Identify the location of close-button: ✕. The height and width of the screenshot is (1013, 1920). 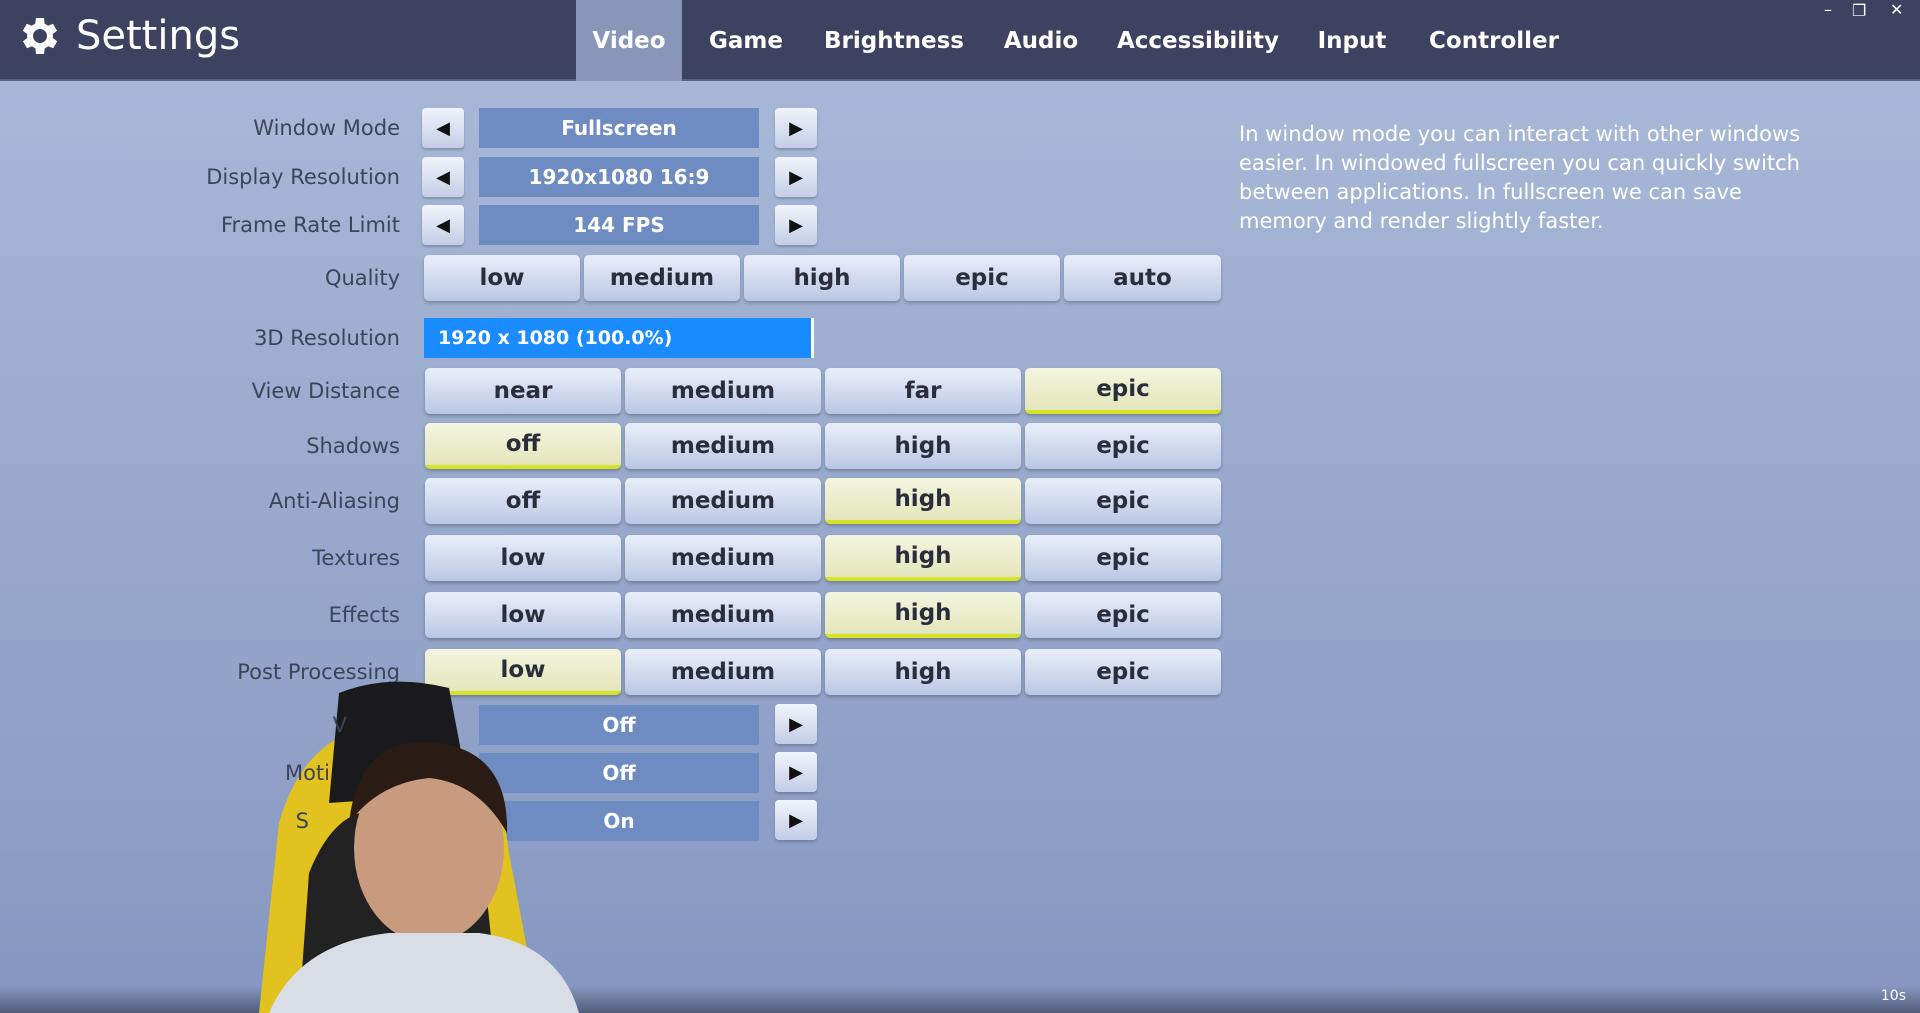
(1896, 9).